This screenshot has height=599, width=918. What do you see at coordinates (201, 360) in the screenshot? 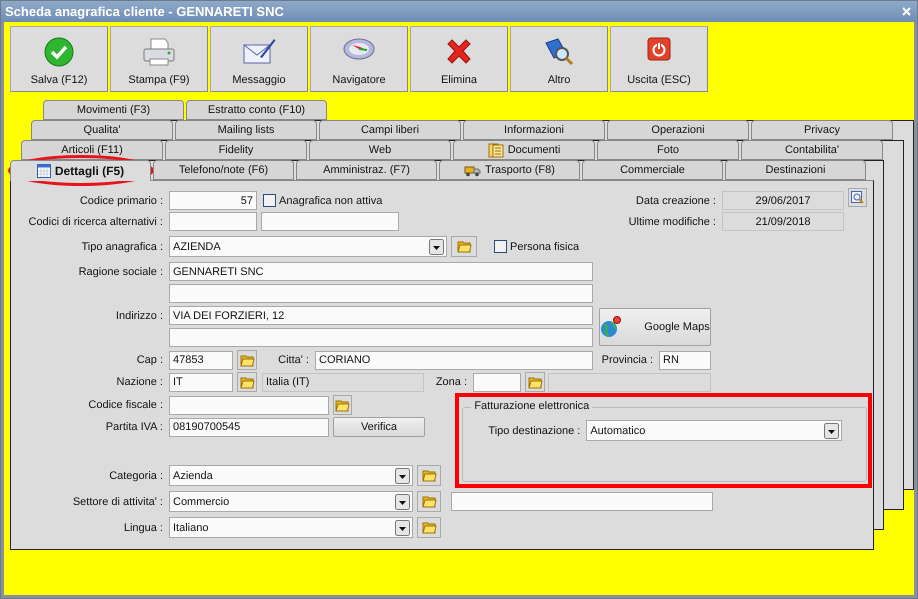
I see `input-field: 47853` at bounding box center [201, 360].